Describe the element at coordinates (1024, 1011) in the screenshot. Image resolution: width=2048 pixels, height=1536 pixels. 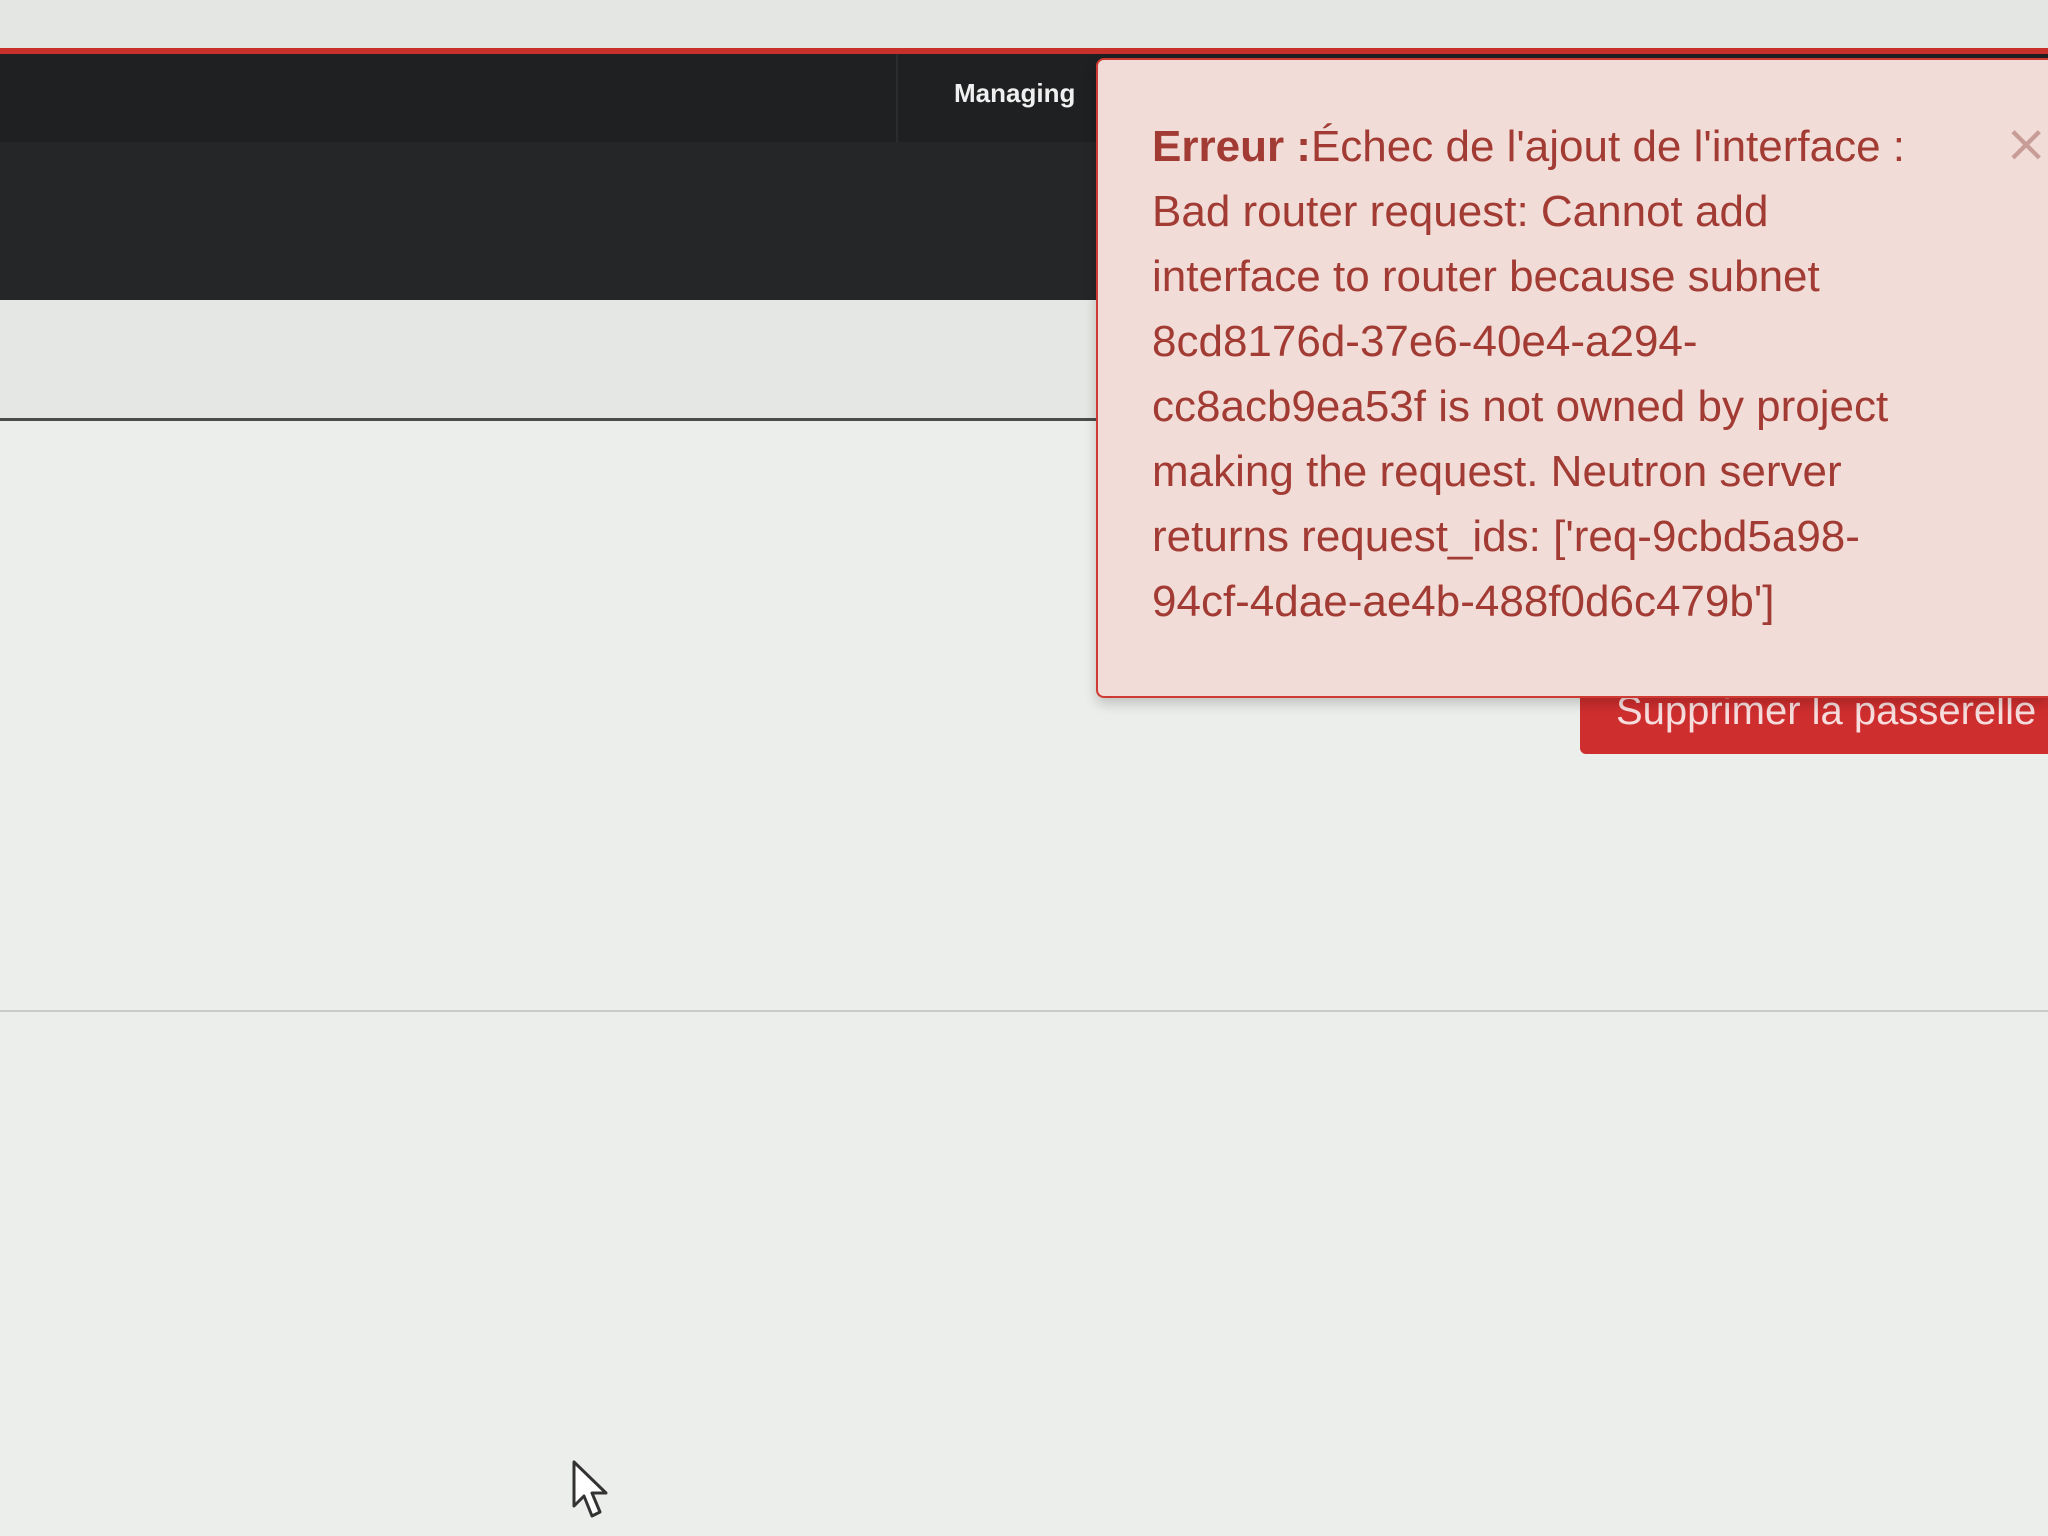
I see `section-divider-lower` at that location.